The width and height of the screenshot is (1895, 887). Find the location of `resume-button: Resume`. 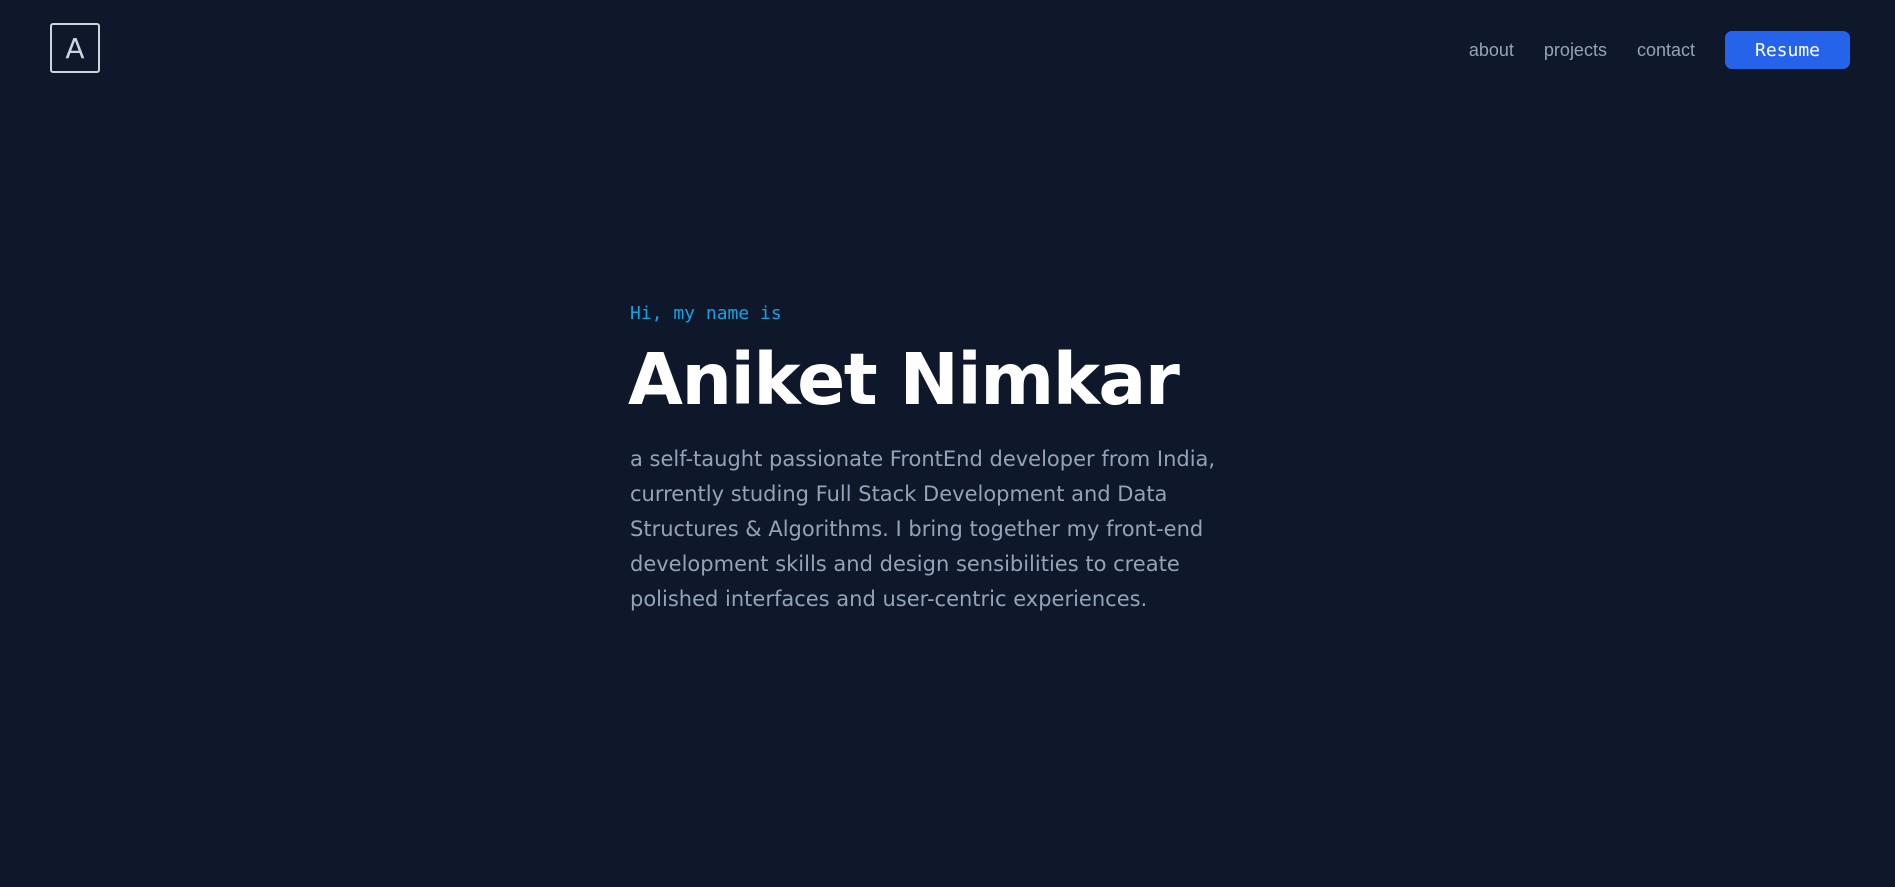

resume-button: Resume is located at coordinates (1787, 50).